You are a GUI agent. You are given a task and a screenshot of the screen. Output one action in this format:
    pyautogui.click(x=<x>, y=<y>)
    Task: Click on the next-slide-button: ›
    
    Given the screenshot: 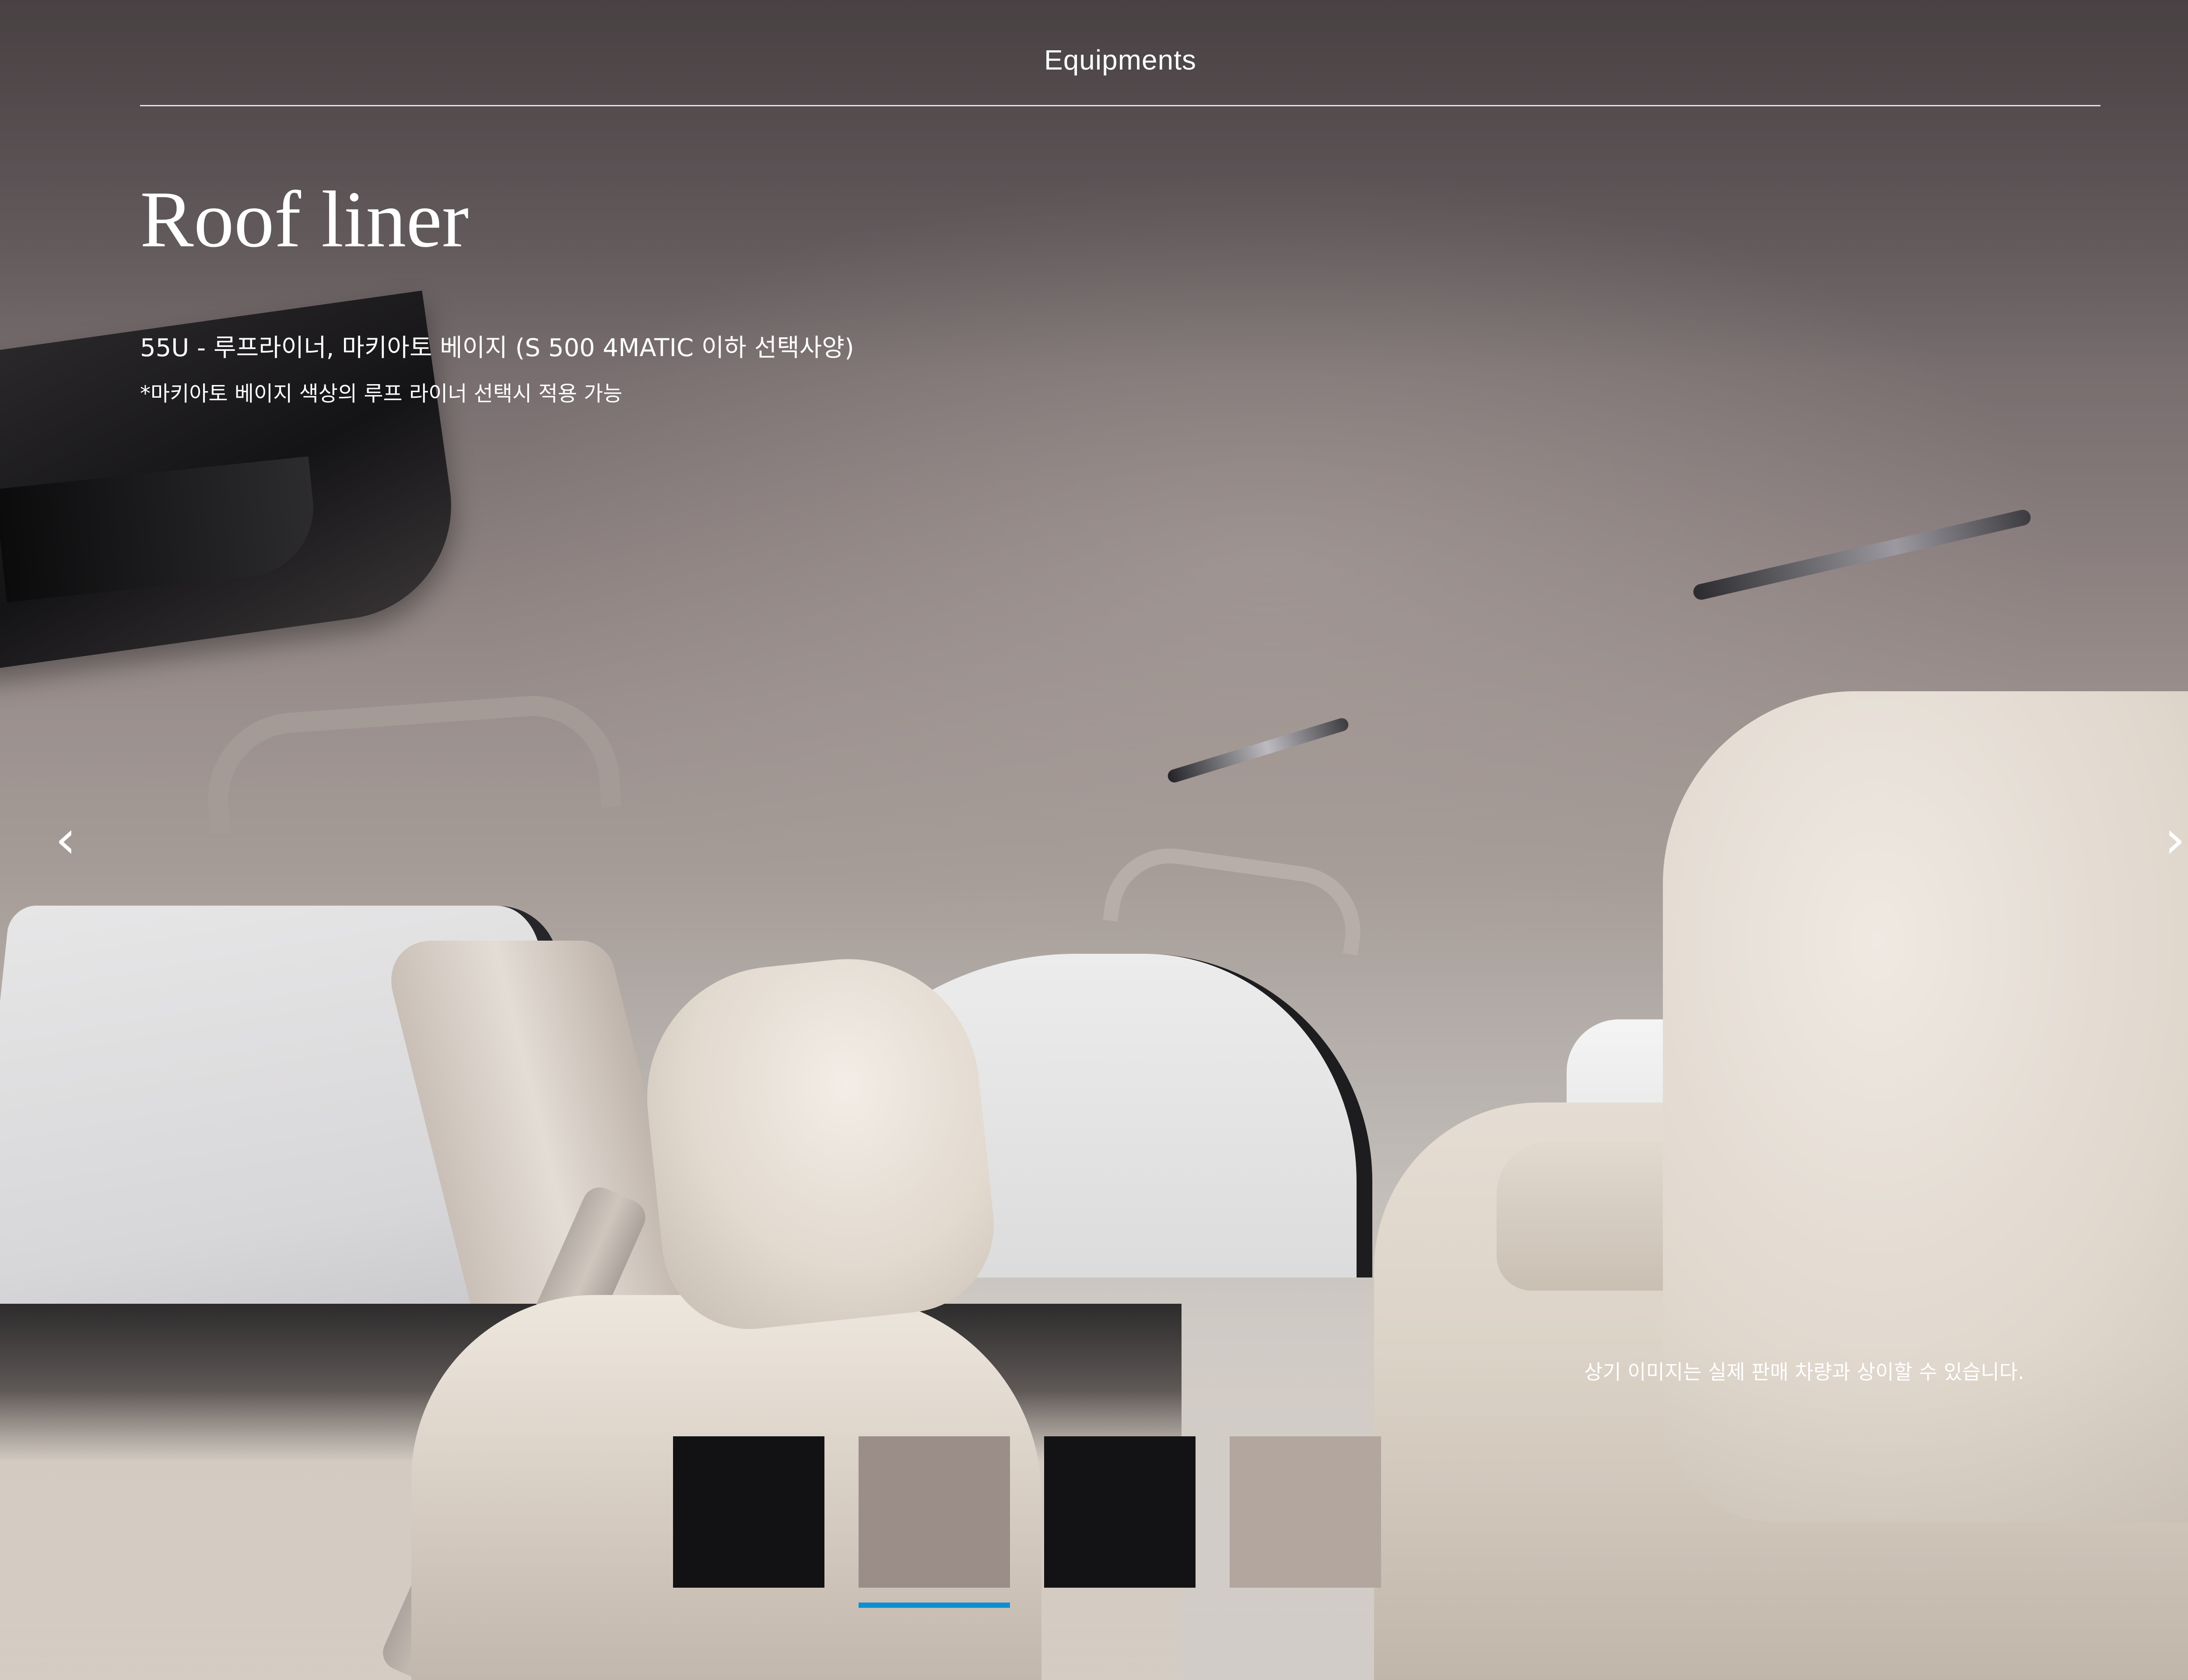 What is the action you would take?
    pyautogui.click(x=2168, y=840)
    